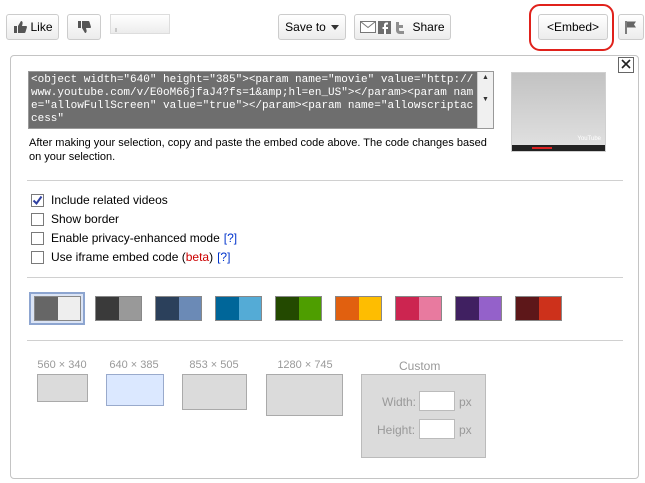  I want to click on save-to-label: Save to, so click(305, 27).